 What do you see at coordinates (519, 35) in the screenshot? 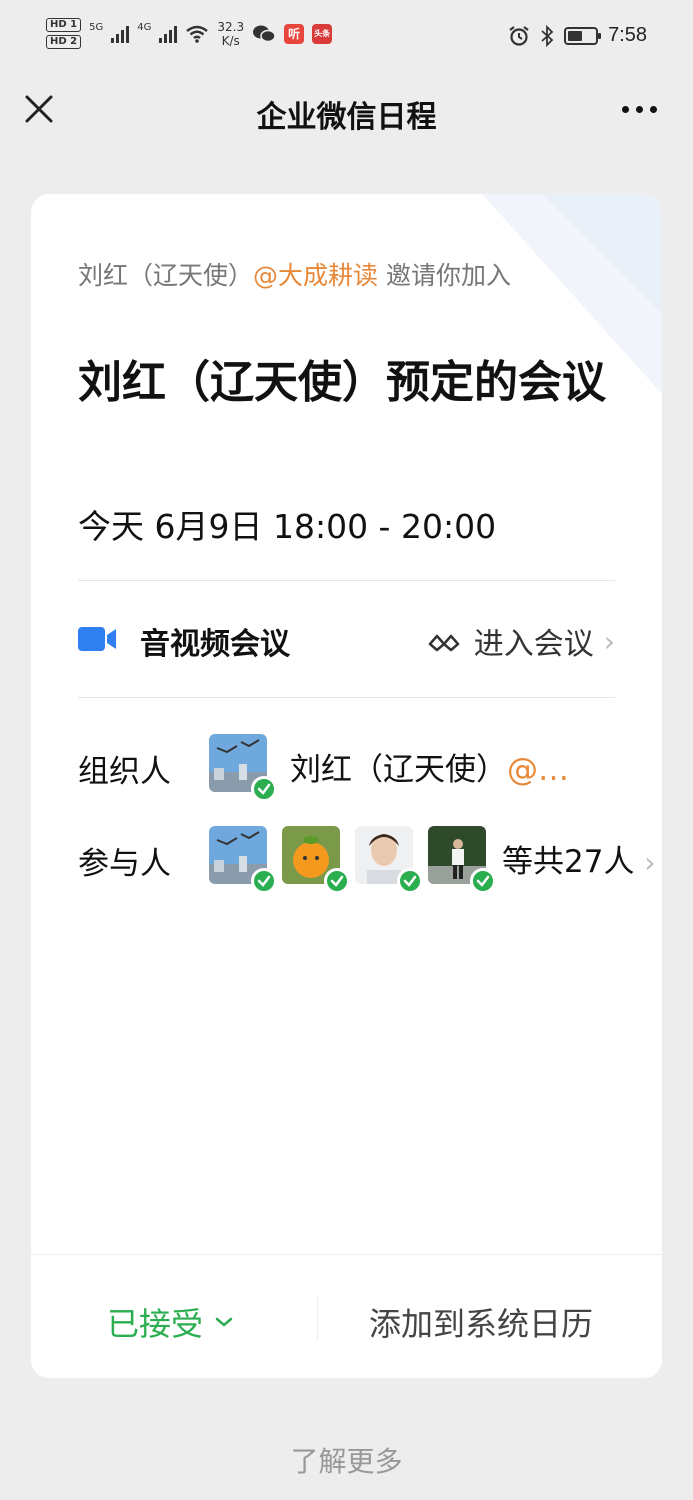
I see `alarm-icon` at bounding box center [519, 35].